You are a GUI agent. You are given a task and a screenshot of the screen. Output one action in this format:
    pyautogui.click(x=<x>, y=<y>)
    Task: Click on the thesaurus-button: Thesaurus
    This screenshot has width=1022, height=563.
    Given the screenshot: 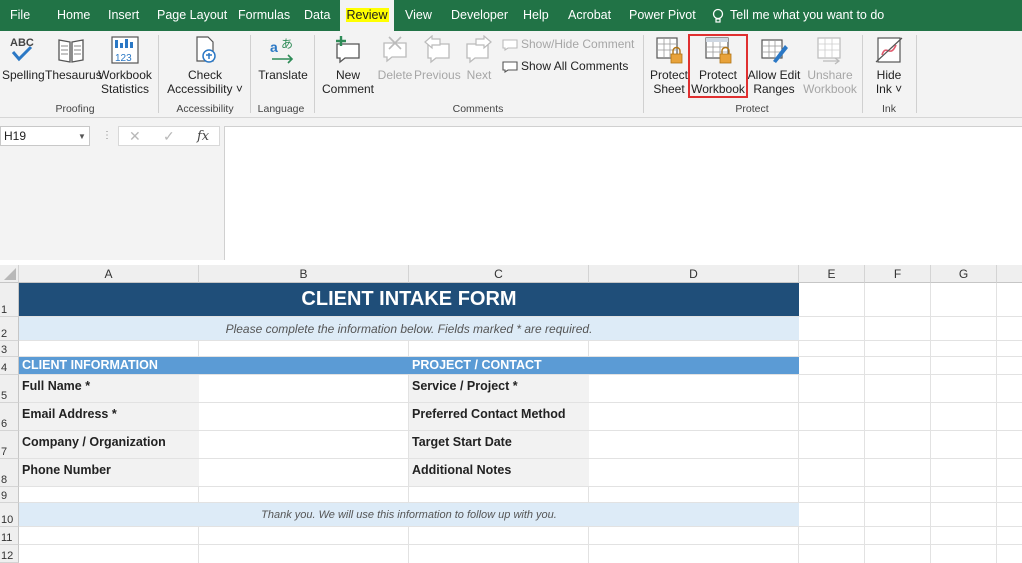 What is the action you would take?
    pyautogui.click(x=73, y=58)
    